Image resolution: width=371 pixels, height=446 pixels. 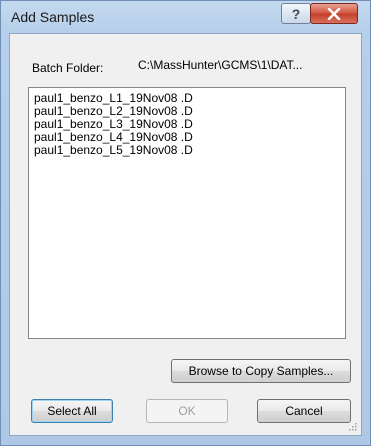 I want to click on help-icon: ?, so click(x=296, y=13).